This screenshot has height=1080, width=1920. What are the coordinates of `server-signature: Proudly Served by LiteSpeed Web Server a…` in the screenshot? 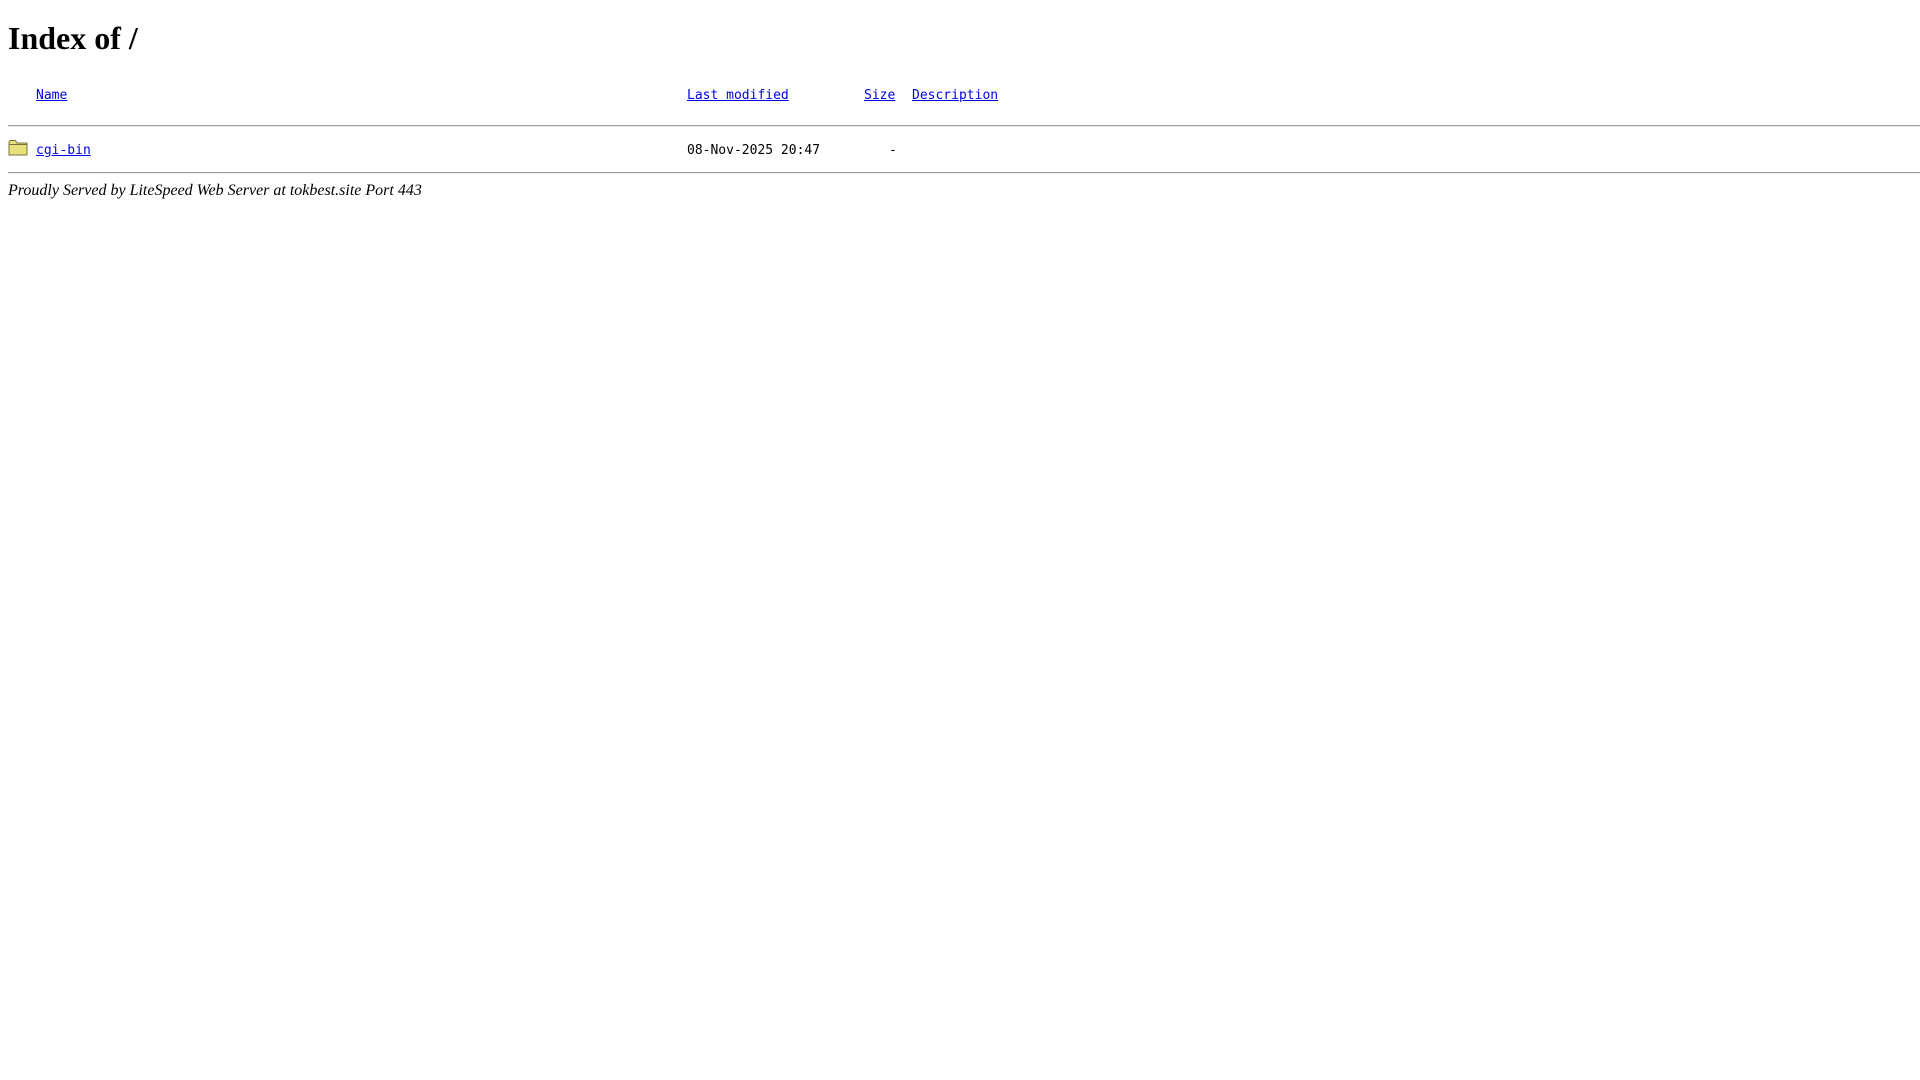 It's located at (215, 190).